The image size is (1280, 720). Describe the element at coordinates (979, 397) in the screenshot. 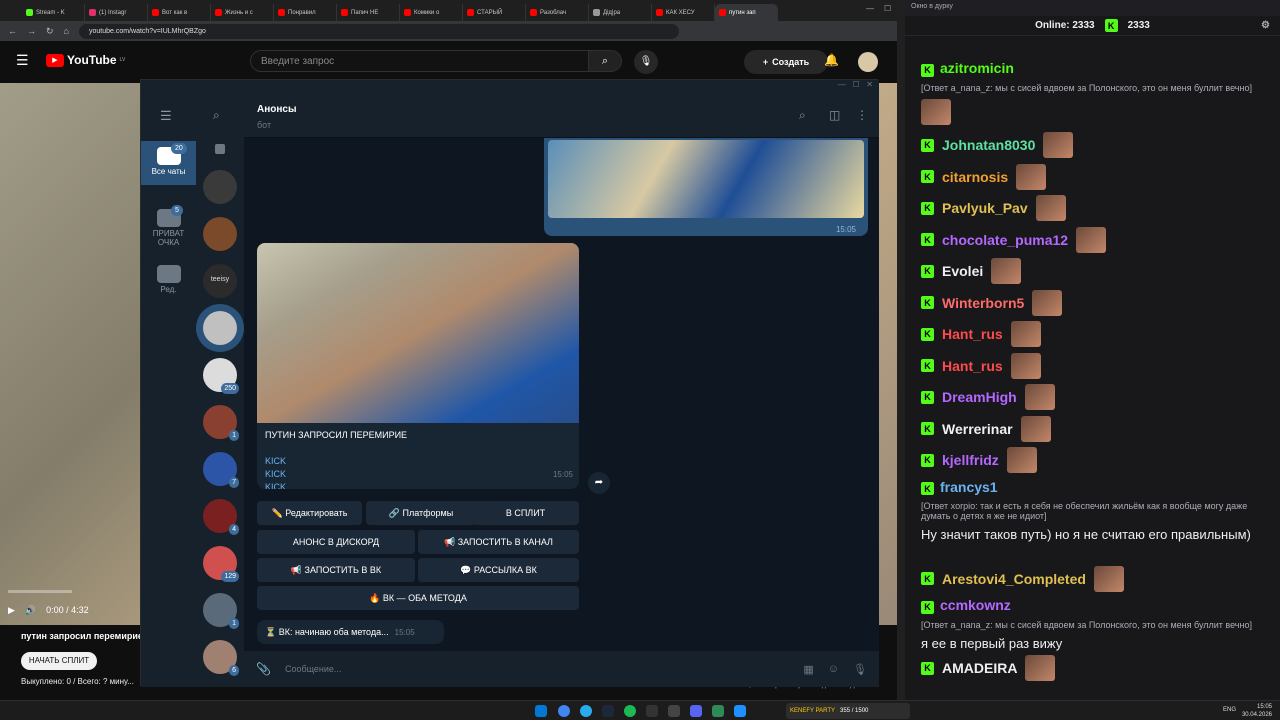

I see `chat-username: DreamHigh` at that location.